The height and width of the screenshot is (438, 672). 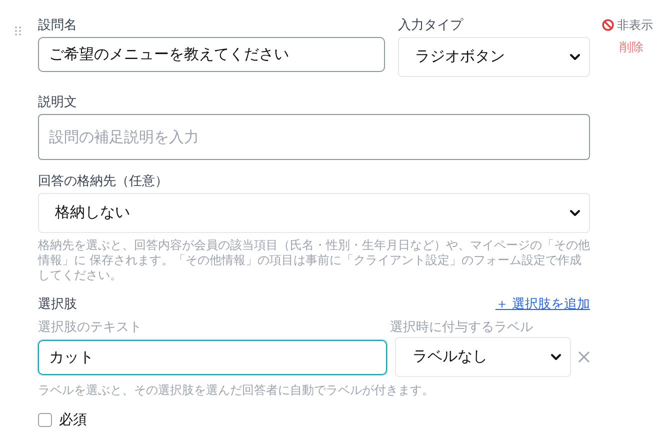 What do you see at coordinates (45, 419) in the screenshot?
I see `required-checkbox` at bounding box center [45, 419].